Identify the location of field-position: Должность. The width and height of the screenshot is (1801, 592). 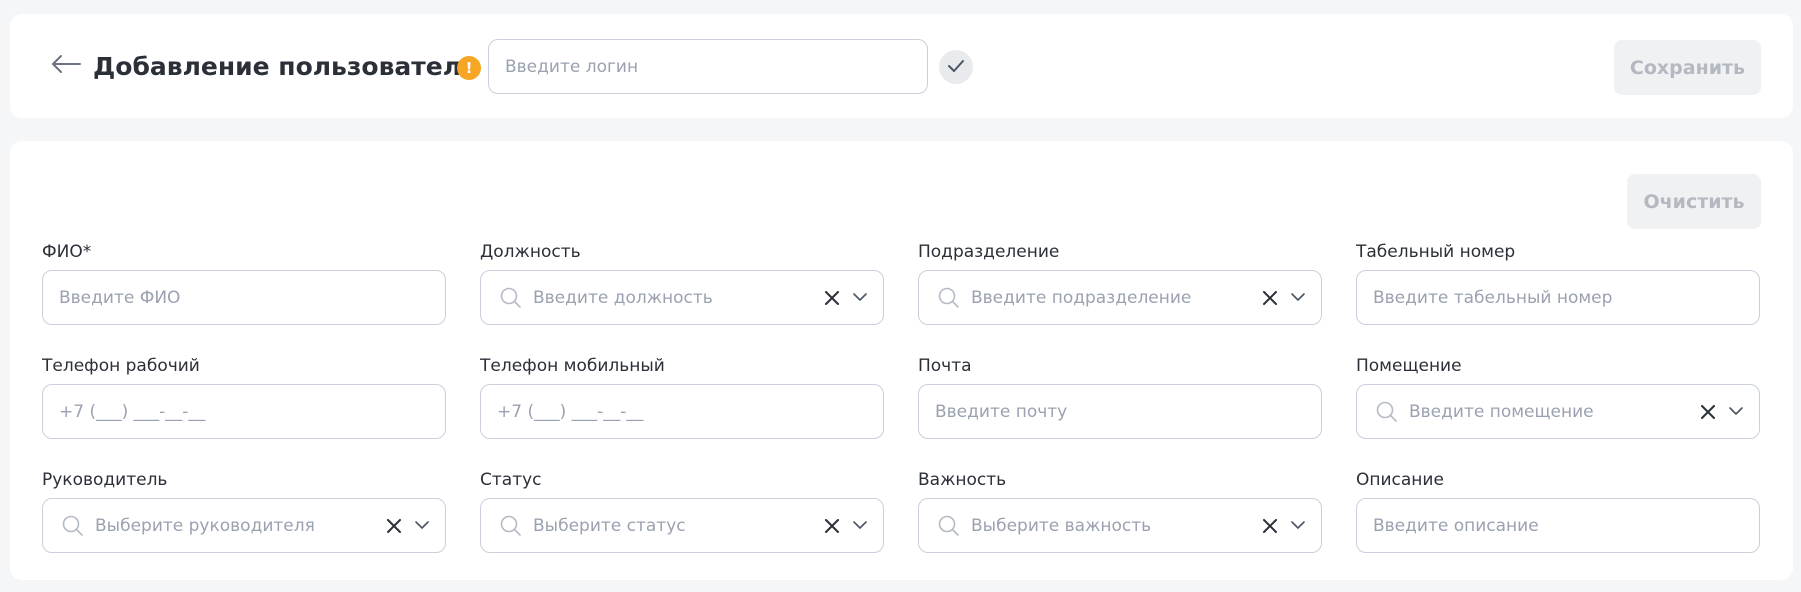
(682, 297).